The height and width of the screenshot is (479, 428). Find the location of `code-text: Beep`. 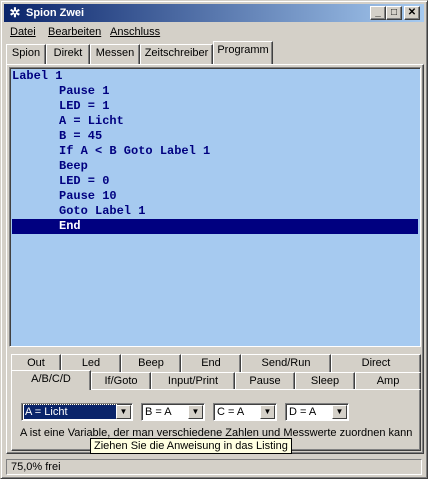

code-text: Beep is located at coordinates (73, 166).